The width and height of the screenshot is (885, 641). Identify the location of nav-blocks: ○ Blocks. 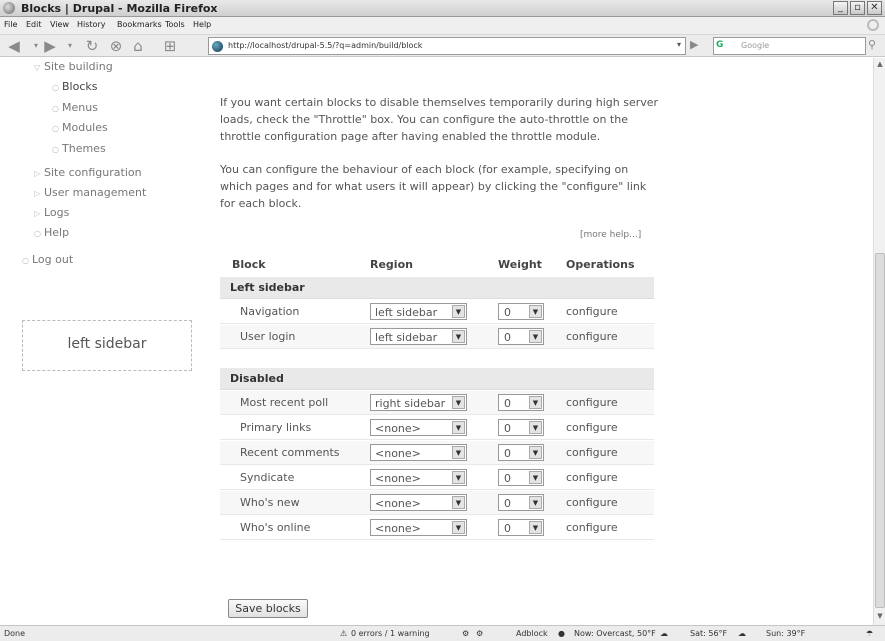
(74, 86).